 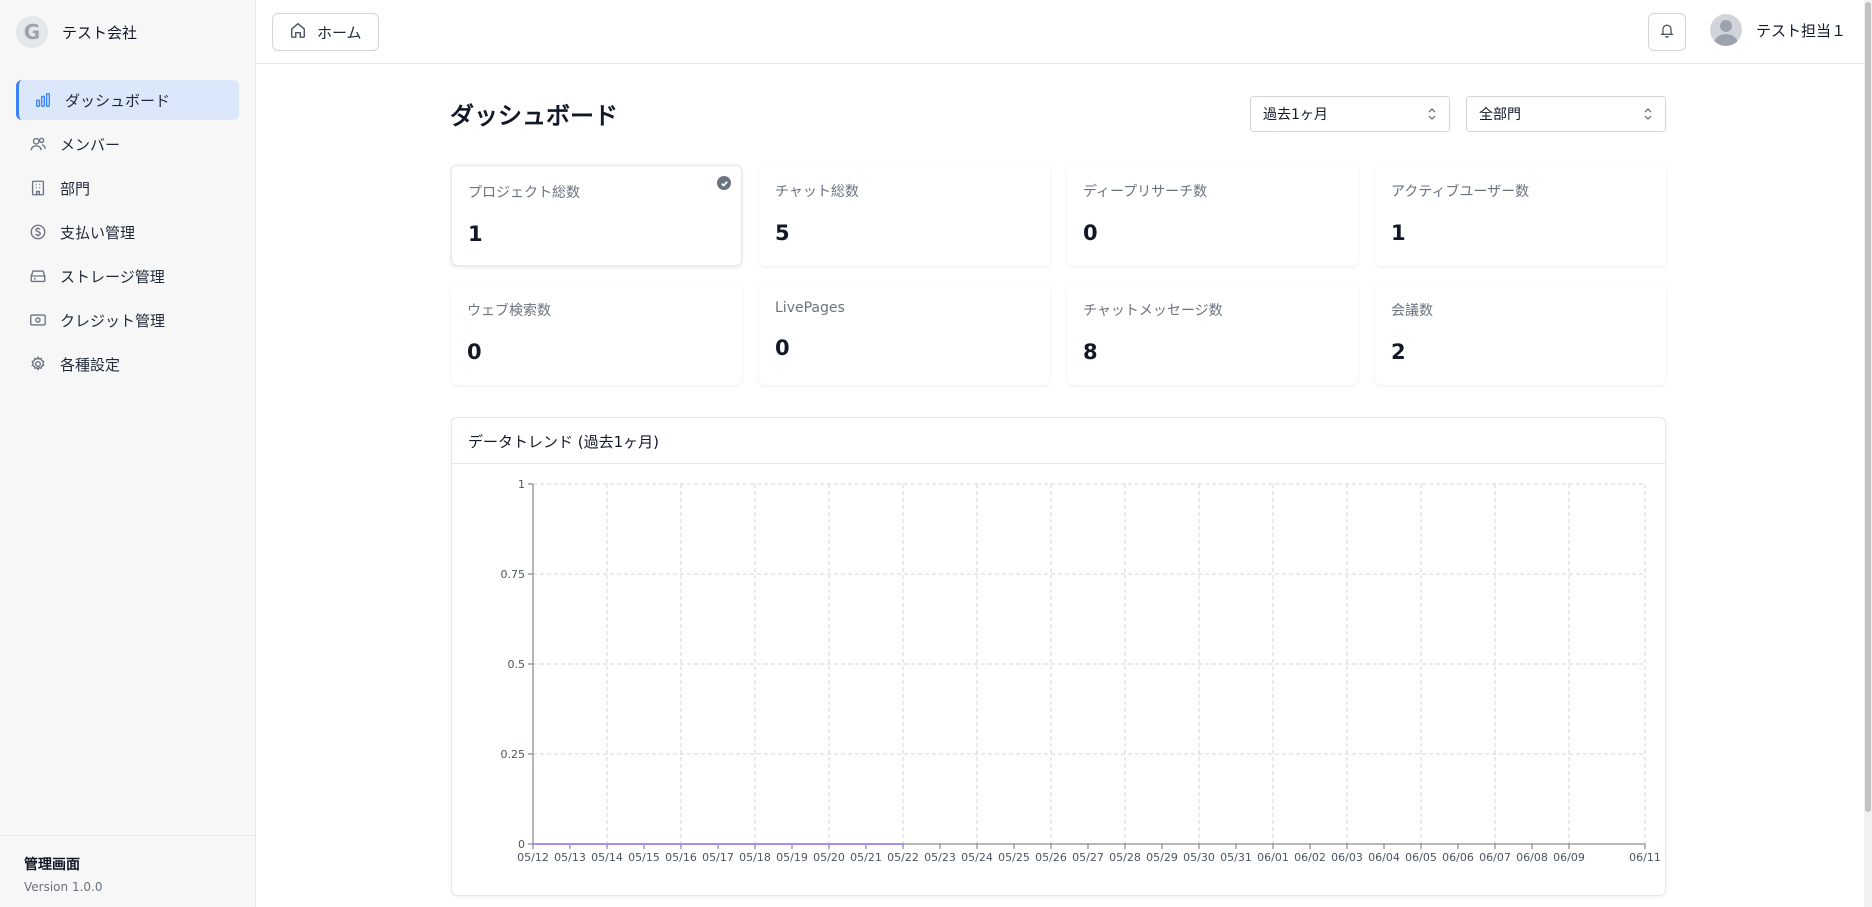 What do you see at coordinates (1412, 311) in the screenshot?
I see `stat-label: 会議数` at bounding box center [1412, 311].